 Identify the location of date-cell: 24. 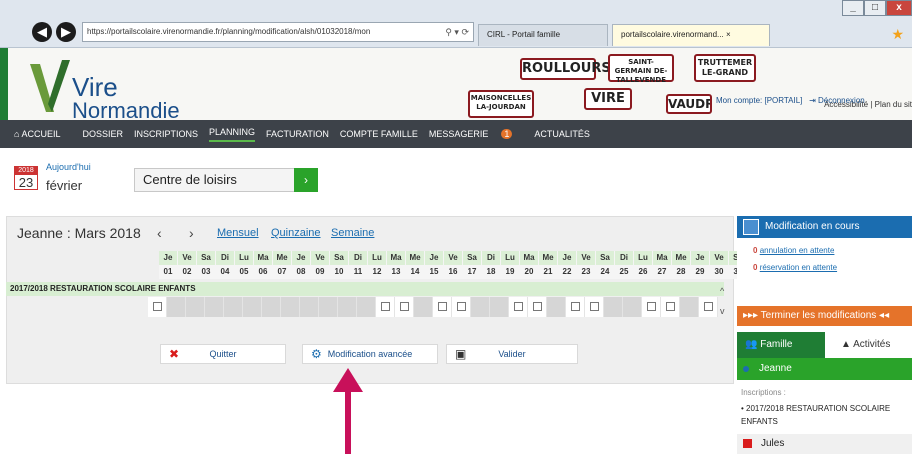
(605, 272).